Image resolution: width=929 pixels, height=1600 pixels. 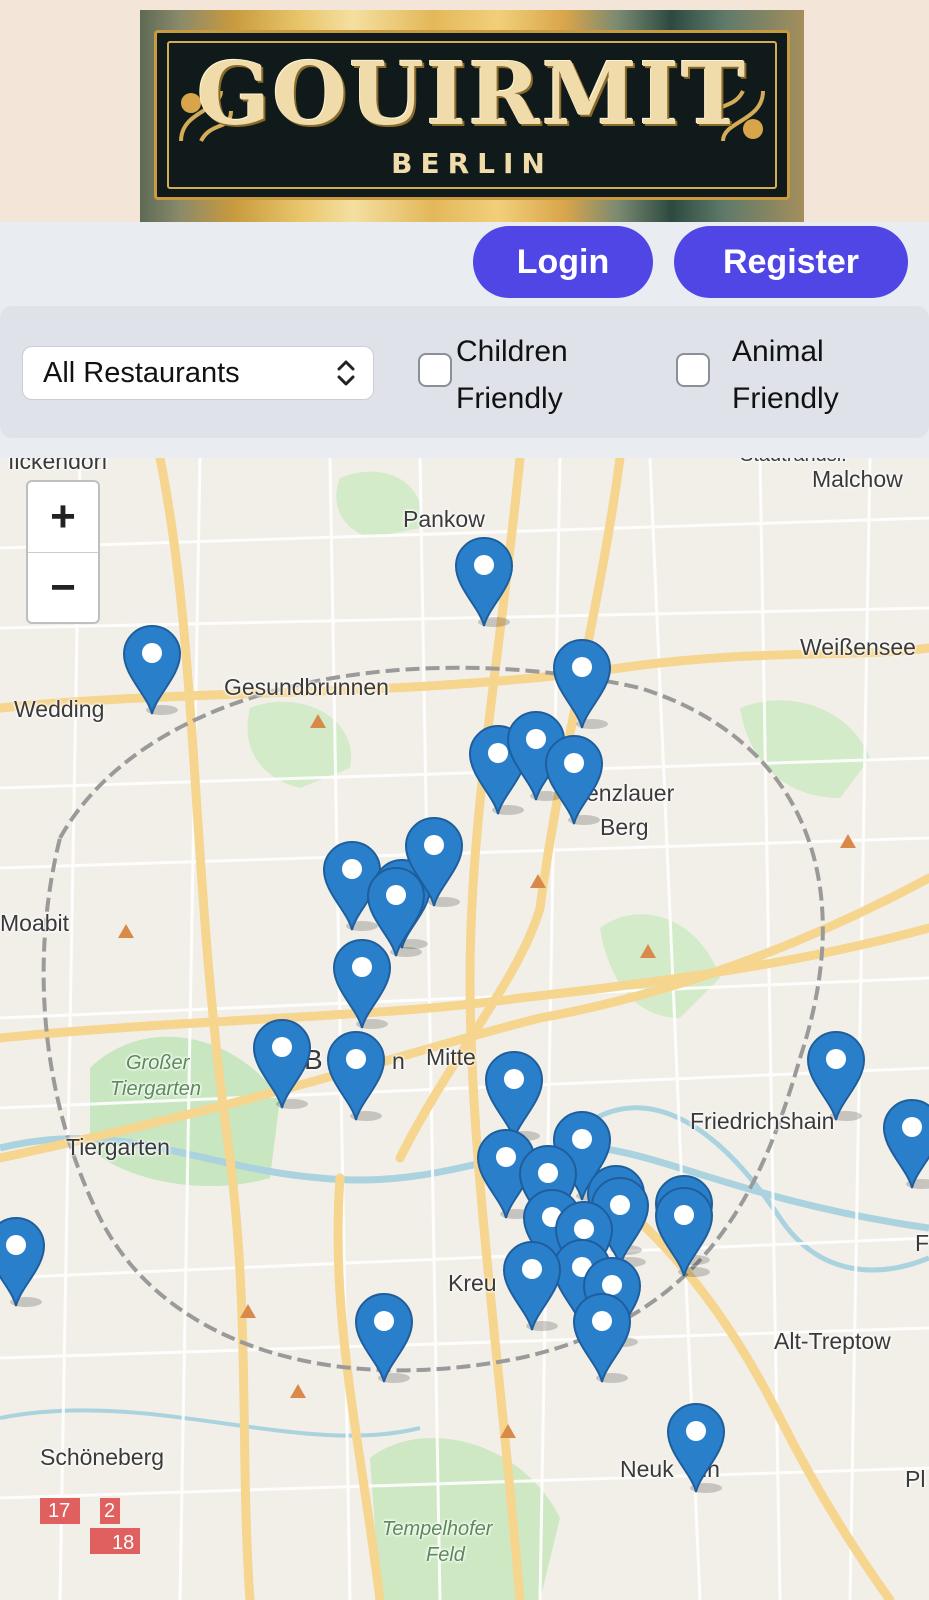 I want to click on map-label-pankow: Pankow, so click(x=444, y=519).